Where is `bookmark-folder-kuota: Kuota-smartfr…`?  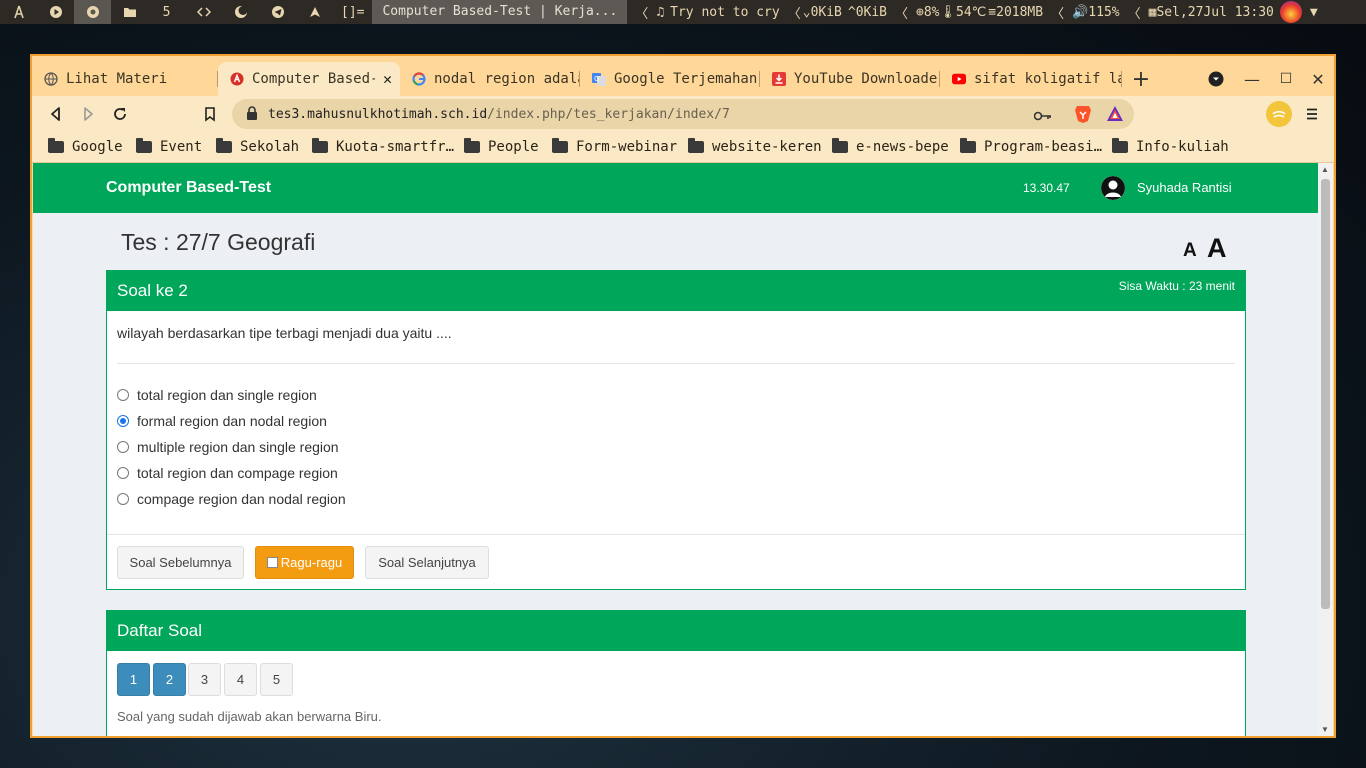 bookmark-folder-kuota: Kuota-smartfr… is located at coordinates (383, 147).